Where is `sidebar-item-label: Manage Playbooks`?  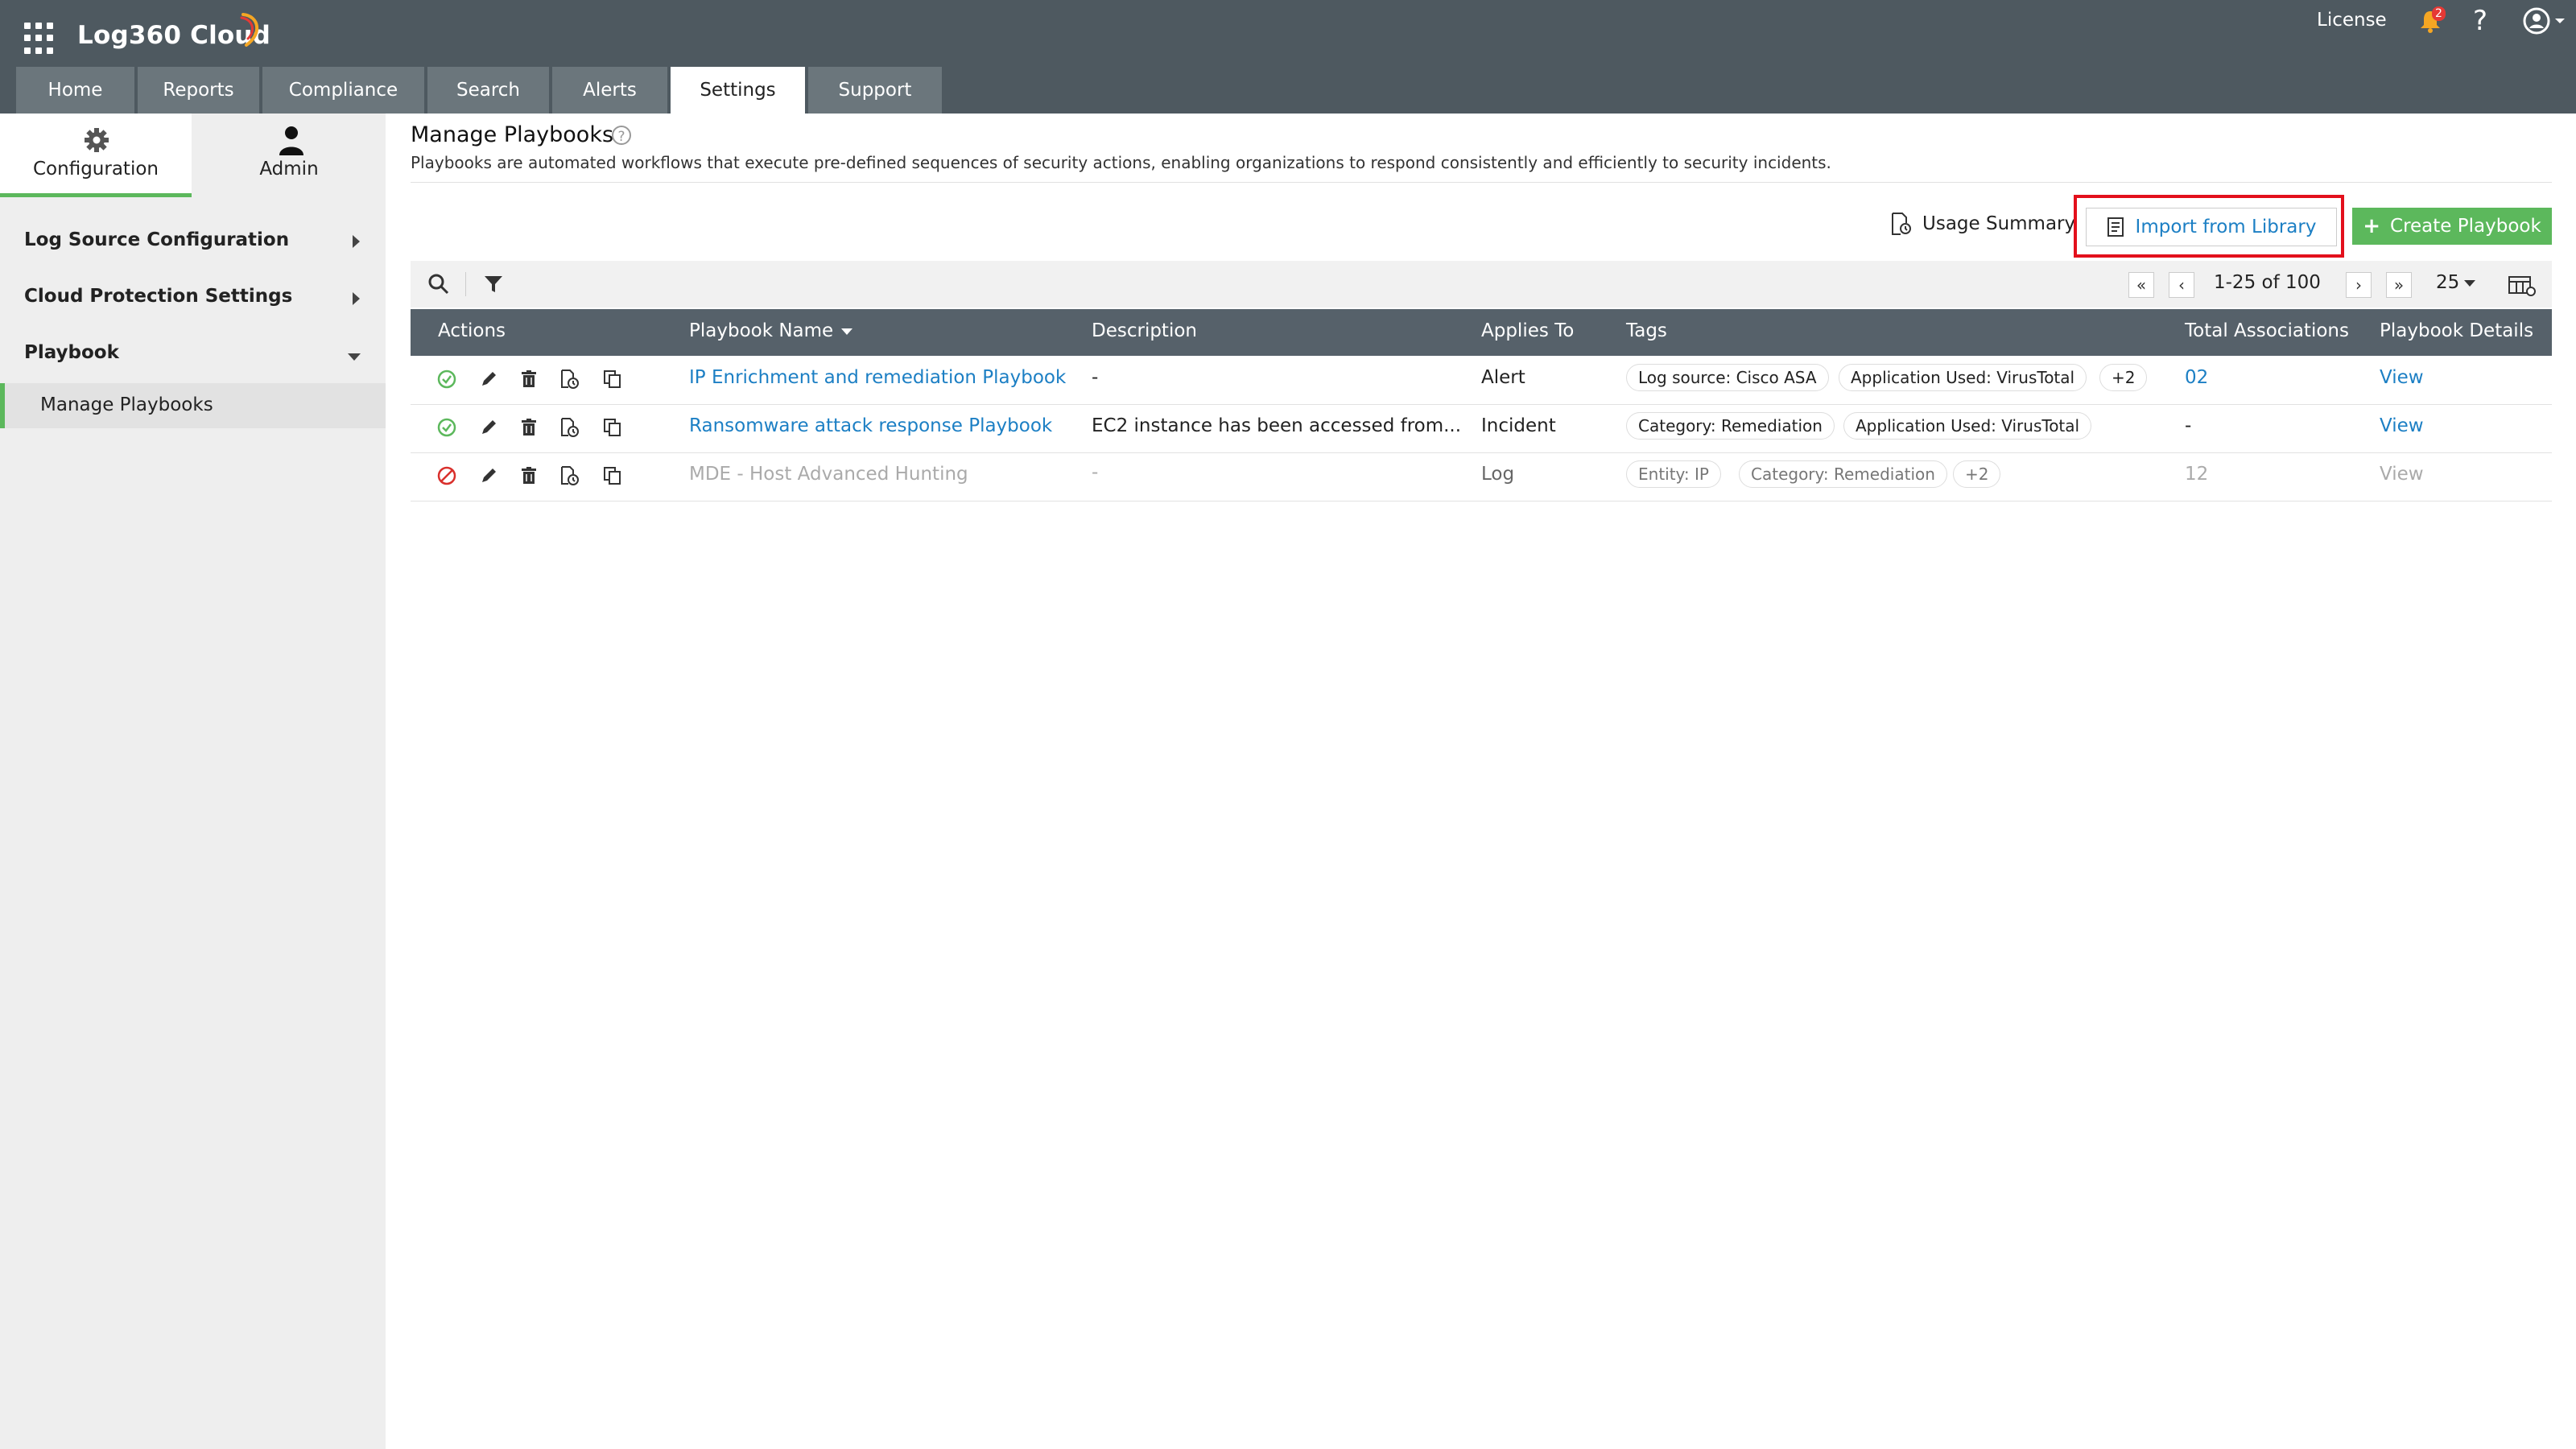
sidebar-item-label: Manage Playbooks is located at coordinates (126, 404).